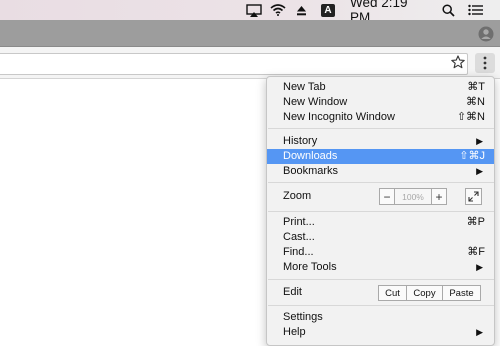  Describe the element at coordinates (475, 10) in the screenshot. I see `notification-center-icon` at that location.